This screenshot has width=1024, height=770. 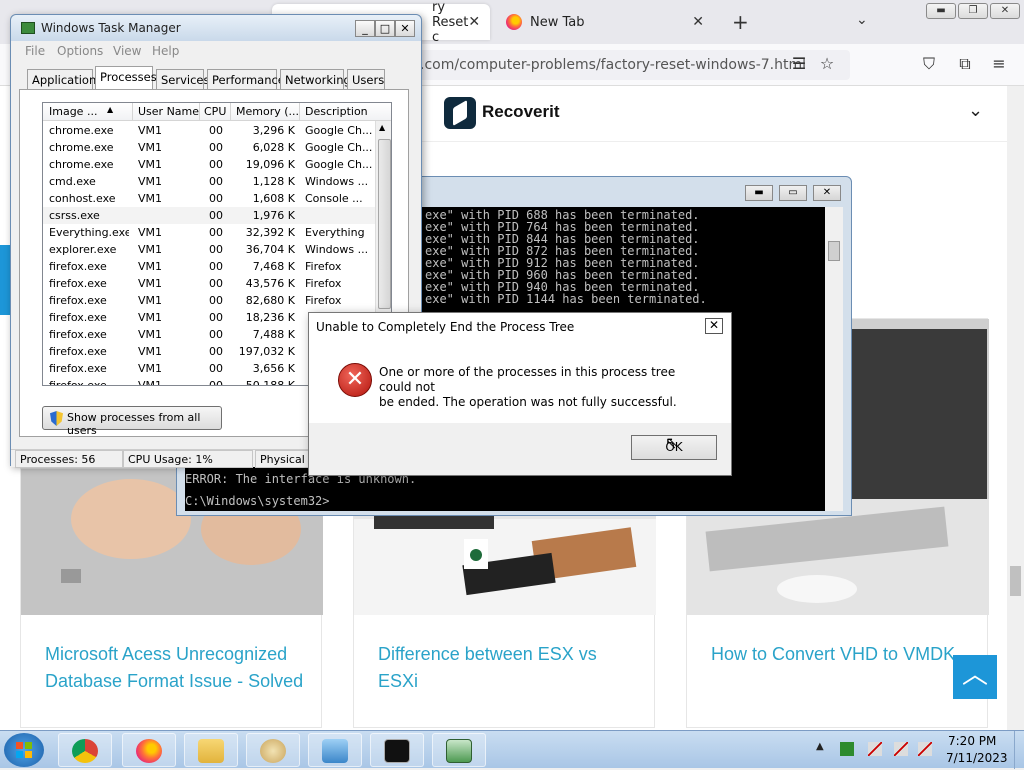 I want to click on chrome-icon, so click(x=85, y=751).